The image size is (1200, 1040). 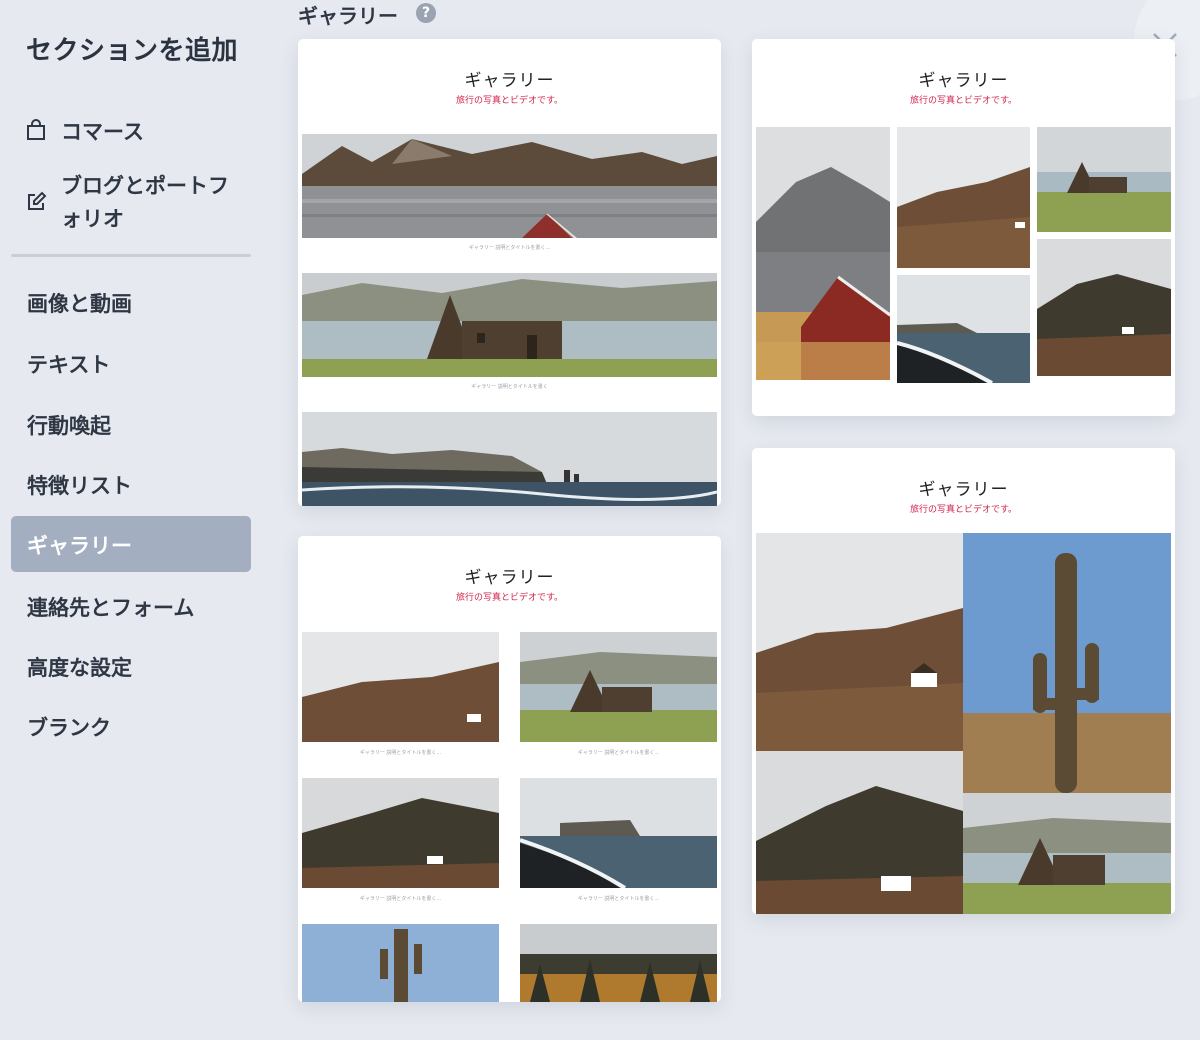 What do you see at coordinates (131, 364) in the screenshot?
I see `sidebar-item-text: テキスト` at bounding box center [131, 364].